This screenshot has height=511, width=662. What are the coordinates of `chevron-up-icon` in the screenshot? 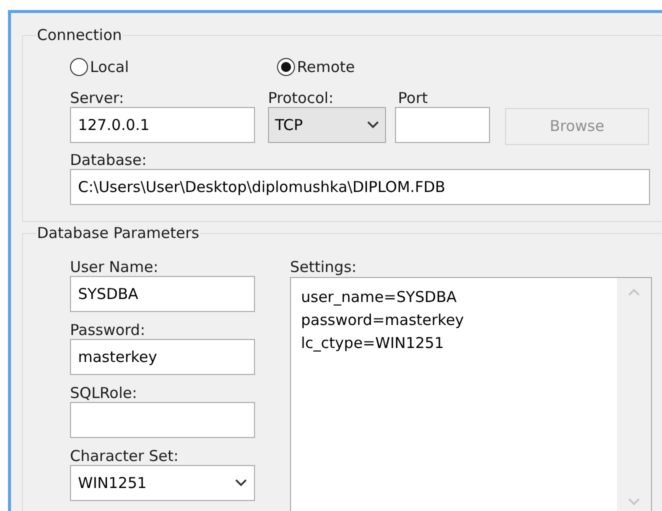 It's located at (634, 292).